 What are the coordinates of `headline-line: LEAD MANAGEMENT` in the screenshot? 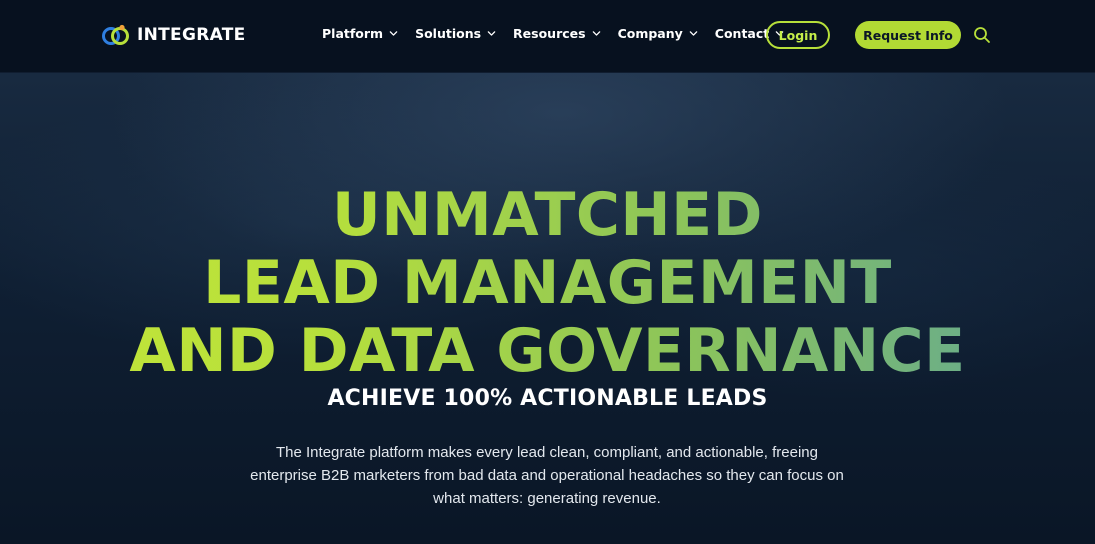 It's located at (547, 283).